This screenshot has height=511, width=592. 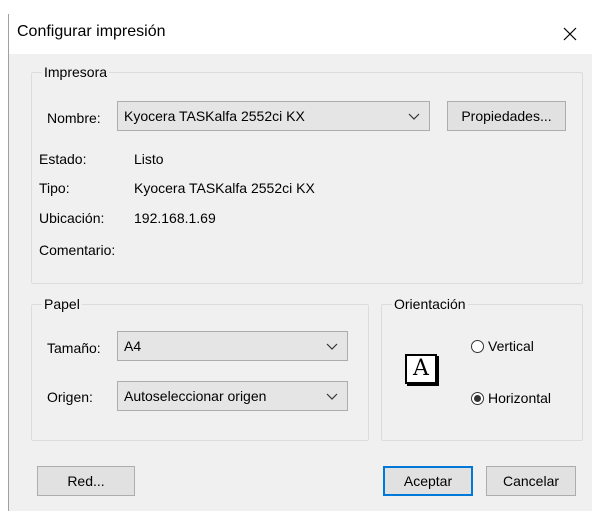 I want to click on paper-size-label: Tamaño:, so click(x=74, y=348).